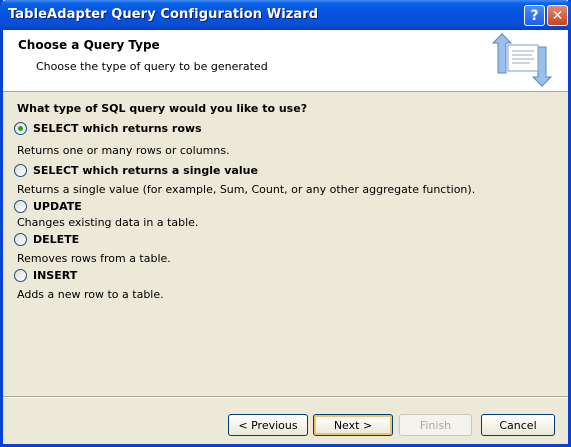  Describe the element at coordinates (518, 425) in the screenshot. I see `cancel-button: Cancel` at that location.